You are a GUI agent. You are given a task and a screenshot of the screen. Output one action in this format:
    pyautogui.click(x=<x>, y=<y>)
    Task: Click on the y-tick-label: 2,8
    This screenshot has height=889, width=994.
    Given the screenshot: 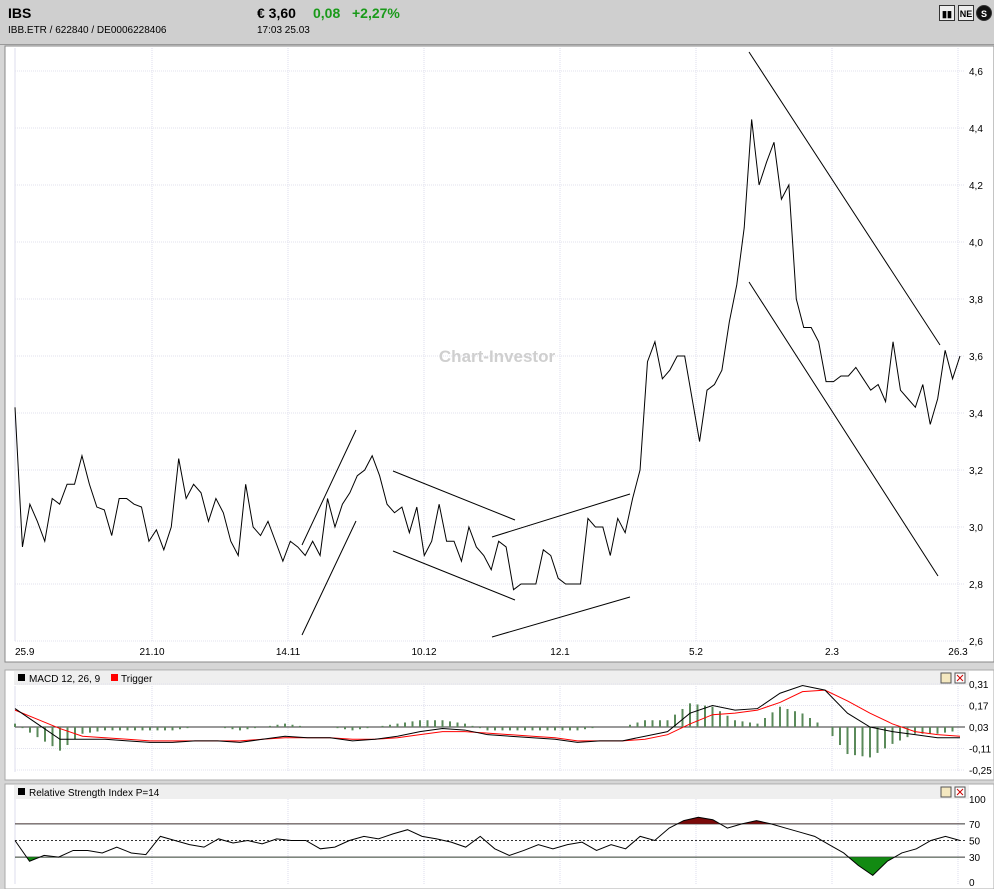 What is the action you would take?
    pyautogui.click(x=976, y=585)
    